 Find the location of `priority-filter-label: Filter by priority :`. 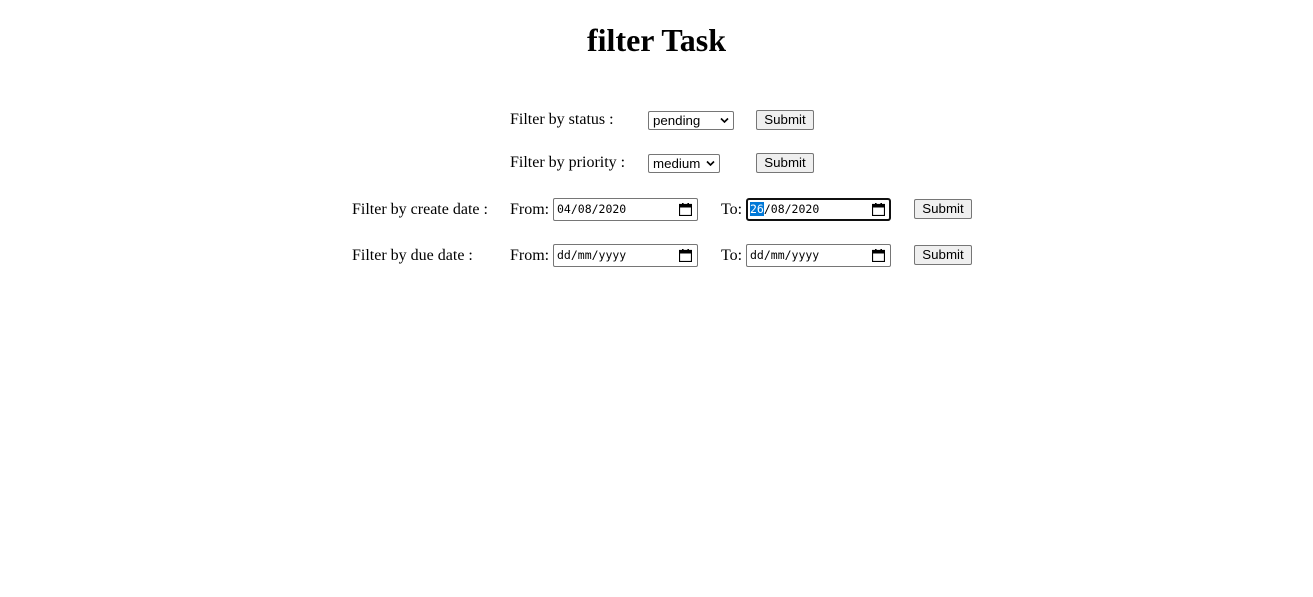

priority-filter-label: Filter by priority : is located at coordinates (568, 162).